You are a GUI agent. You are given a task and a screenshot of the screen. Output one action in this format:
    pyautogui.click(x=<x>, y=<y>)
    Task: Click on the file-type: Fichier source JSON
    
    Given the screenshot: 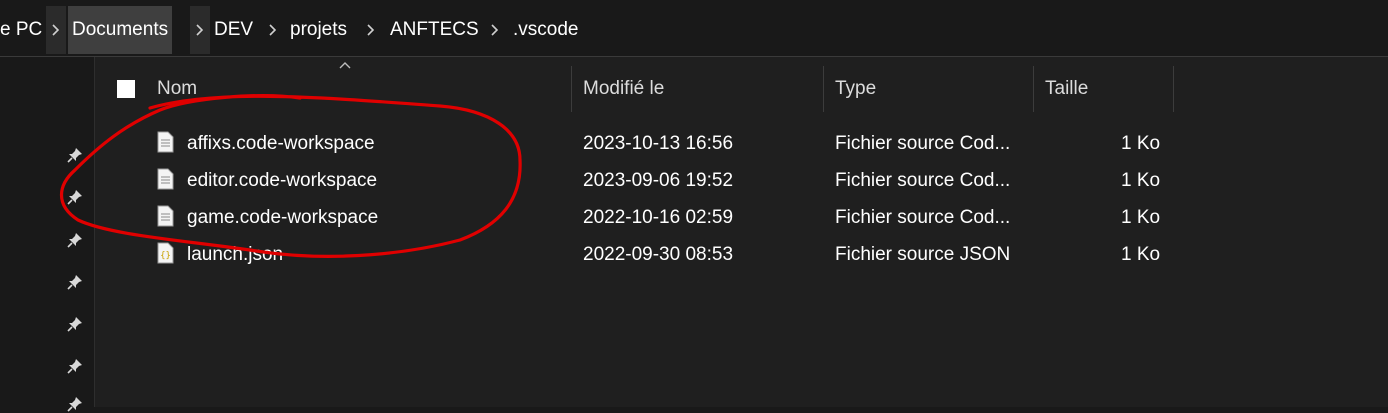 What is the action you would take?
    pyautogui.click(x=923, y=254)
    